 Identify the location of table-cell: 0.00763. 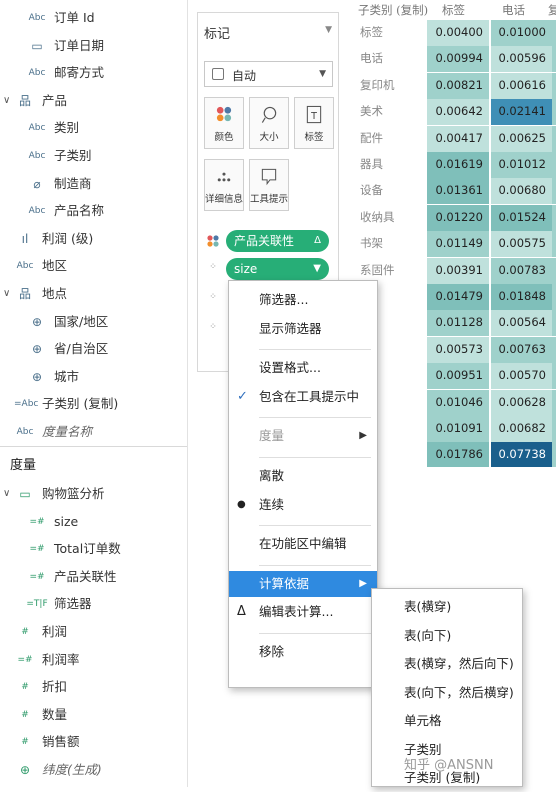
(521, 349).